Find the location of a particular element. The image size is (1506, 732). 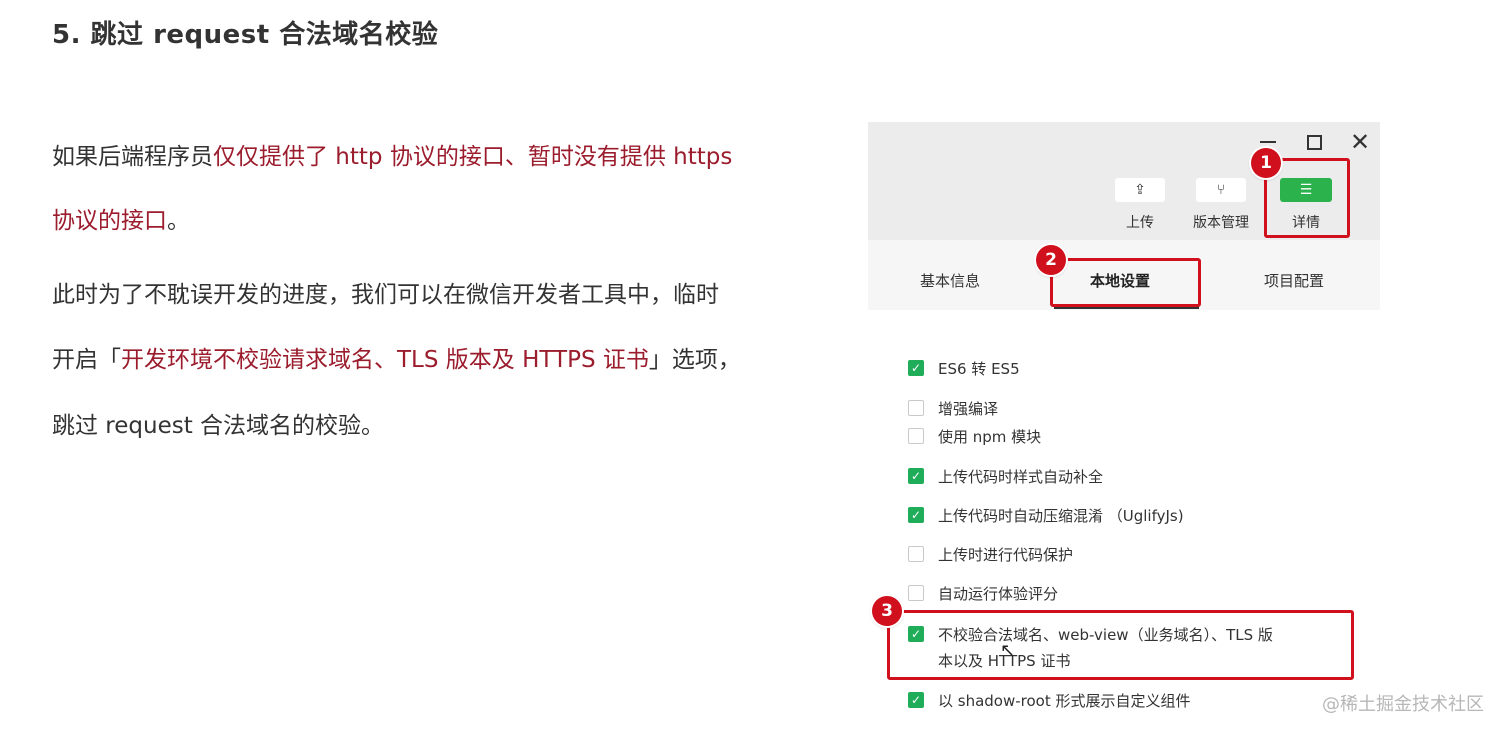

minimize-icon is located at coordinates (1268, 142).